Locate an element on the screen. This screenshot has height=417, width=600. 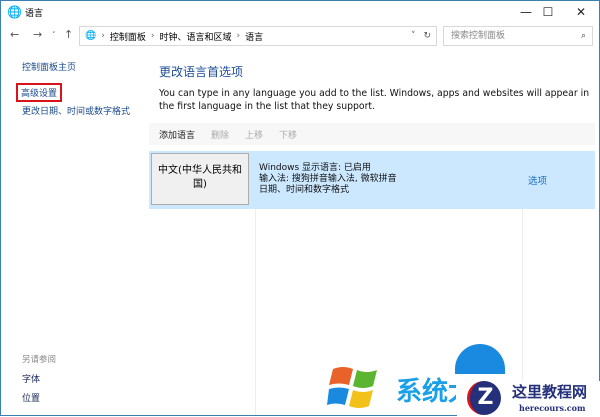
back-button: ← is located at coordinates (14, 34).